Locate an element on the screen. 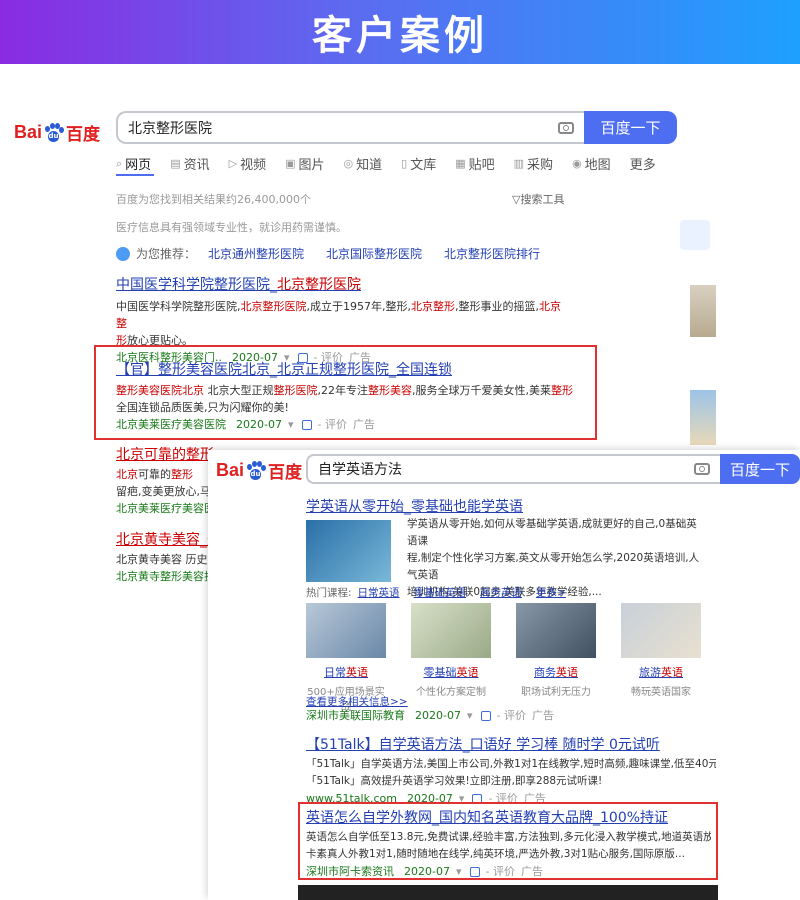  banner: 客户案例 is located at coordinates (400, 32).